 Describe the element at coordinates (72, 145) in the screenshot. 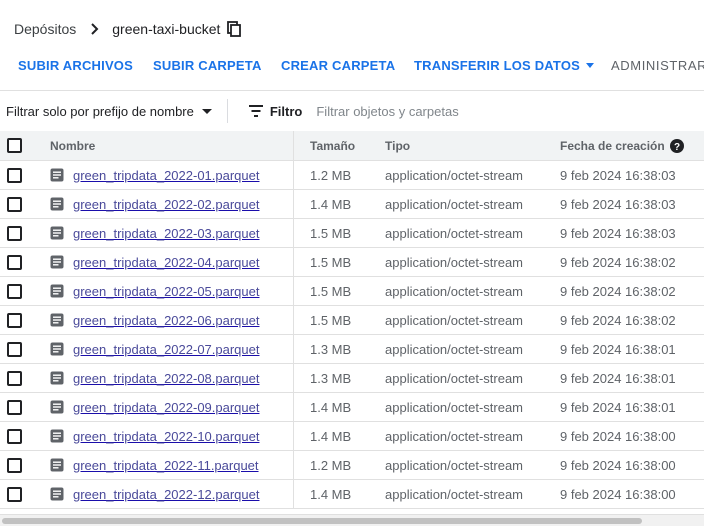

I see `column-header-name: Nombre` at that location.